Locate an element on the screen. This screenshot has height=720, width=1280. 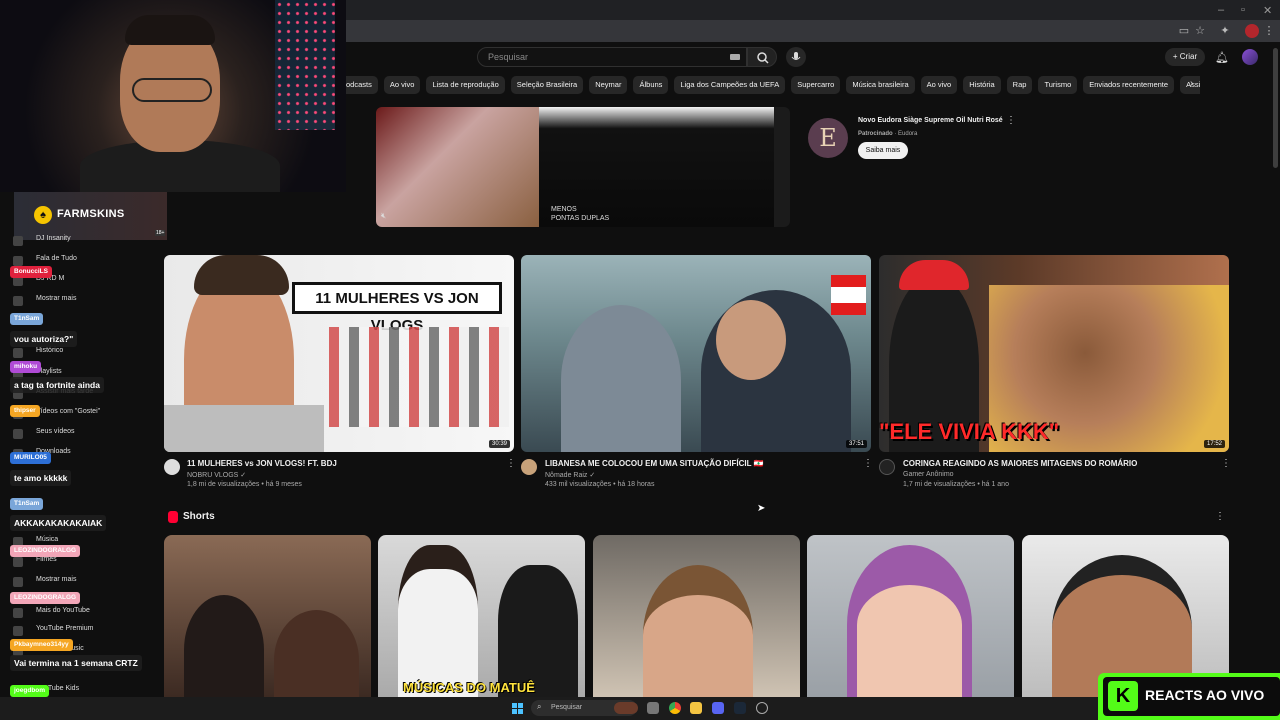
ad-more-icon: ⋮ is located at coordinates (1011, 120).